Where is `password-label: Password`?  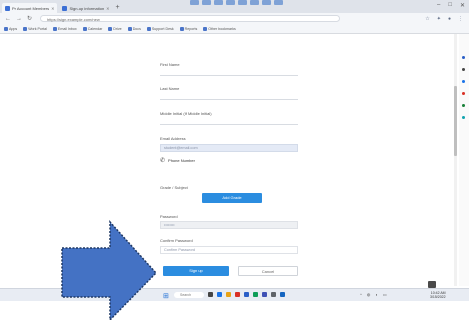 password-label: Password is located at coordinates (169, 216).